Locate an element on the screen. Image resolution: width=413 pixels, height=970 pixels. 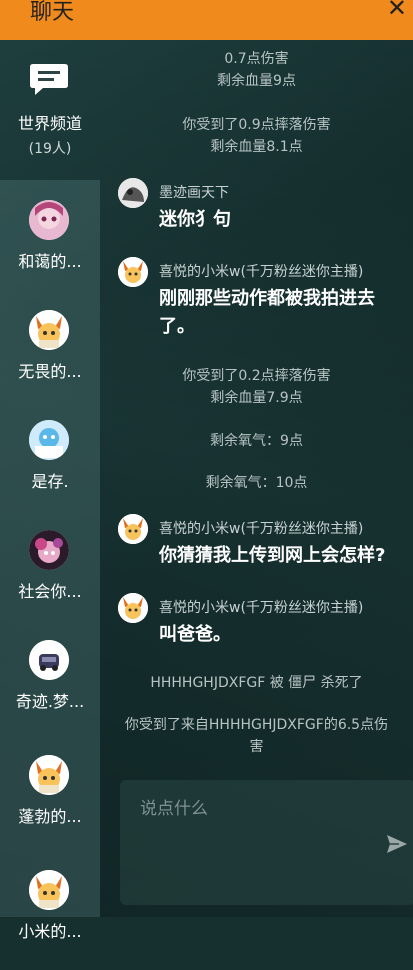
system-line: 剩余氧气：9点 is located at coordinates (256, 441).